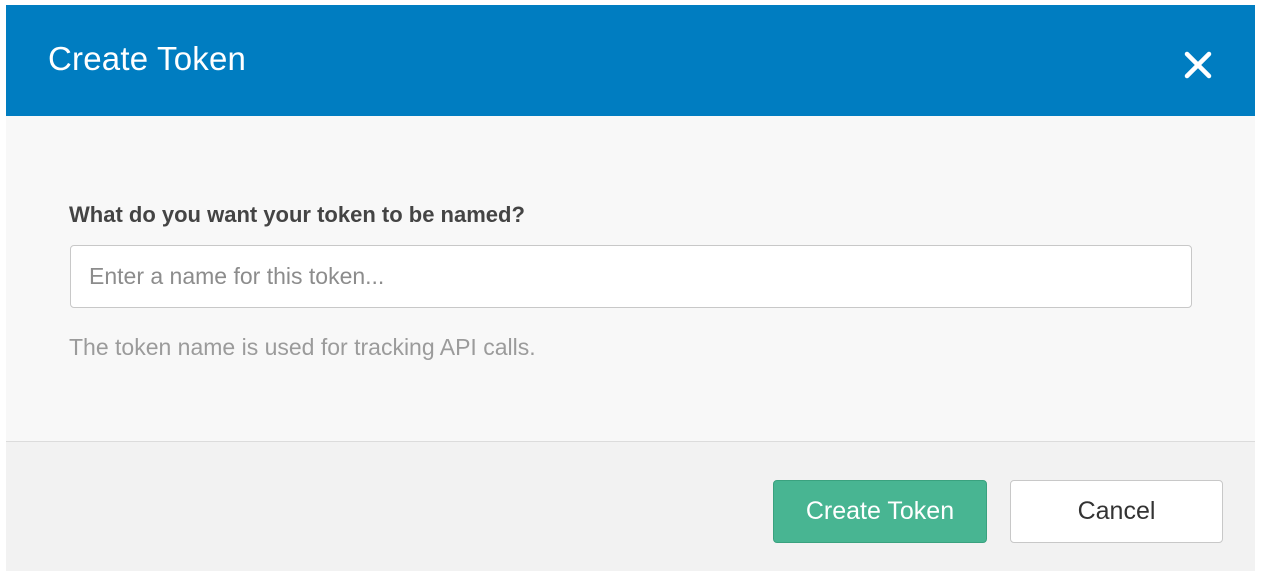 The width and height of the screenshot is (1263, 571). I want to click on dialog-title: Create Token, so click(147, 58).